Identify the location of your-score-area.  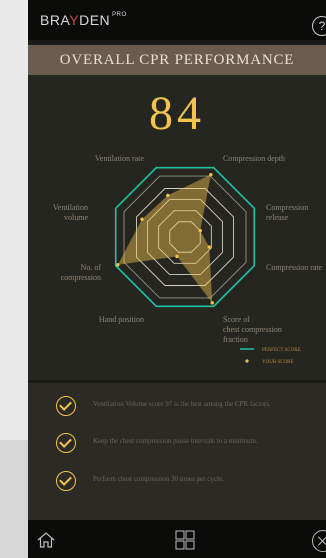
(165, 238).